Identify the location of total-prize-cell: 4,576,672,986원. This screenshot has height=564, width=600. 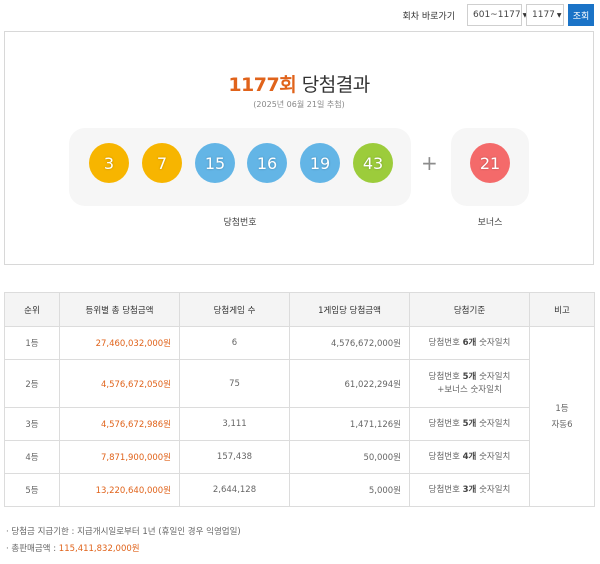
(119, 424).